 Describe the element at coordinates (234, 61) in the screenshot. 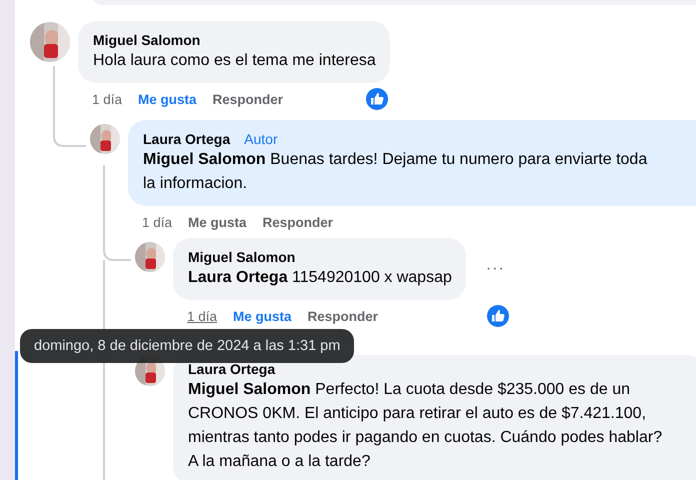

I see `comment-text: Hola laura como es el tema me interesa` at that location.